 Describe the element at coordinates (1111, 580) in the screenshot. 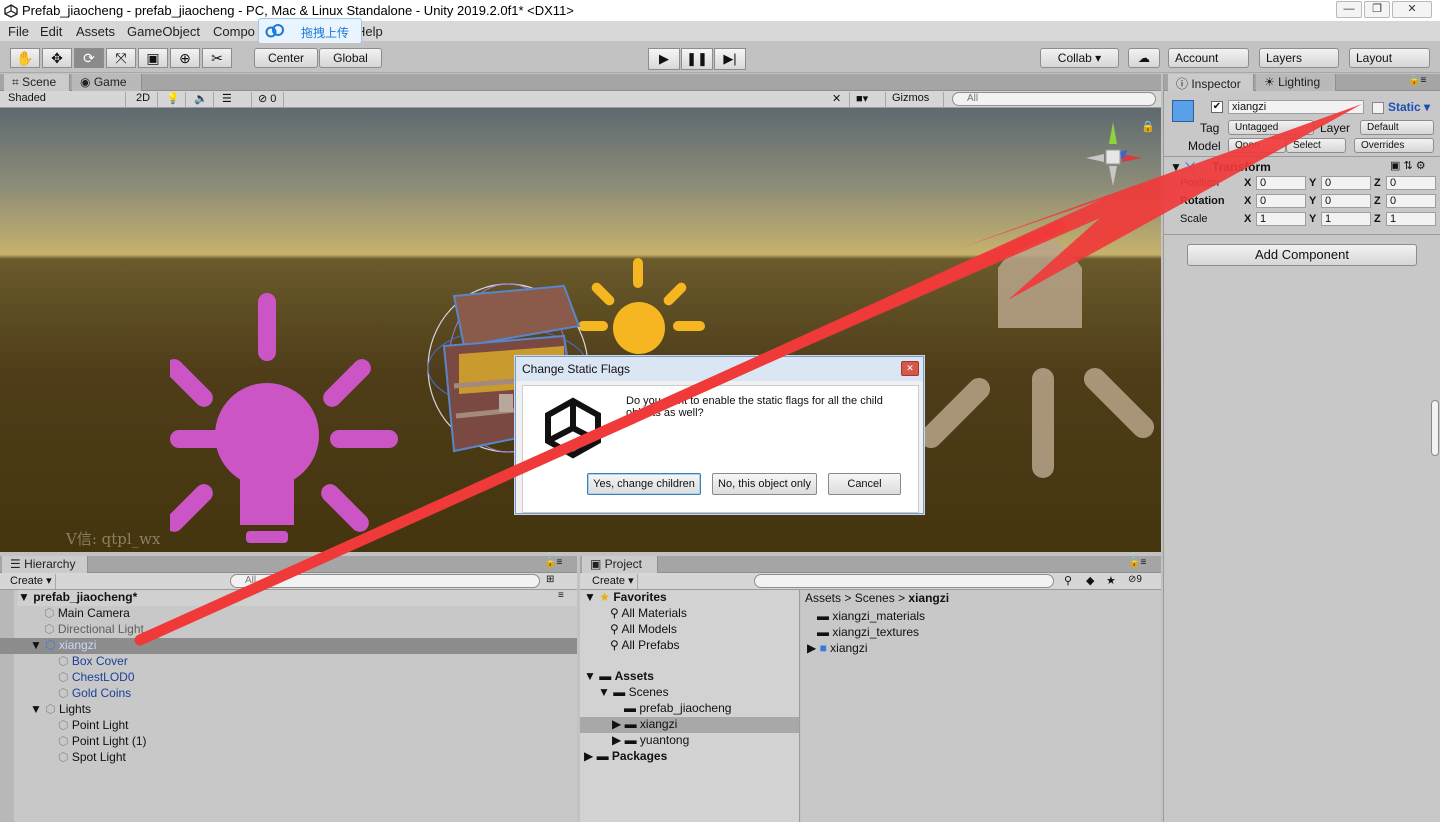

I see `favorite-star-icon: ★` at that location.